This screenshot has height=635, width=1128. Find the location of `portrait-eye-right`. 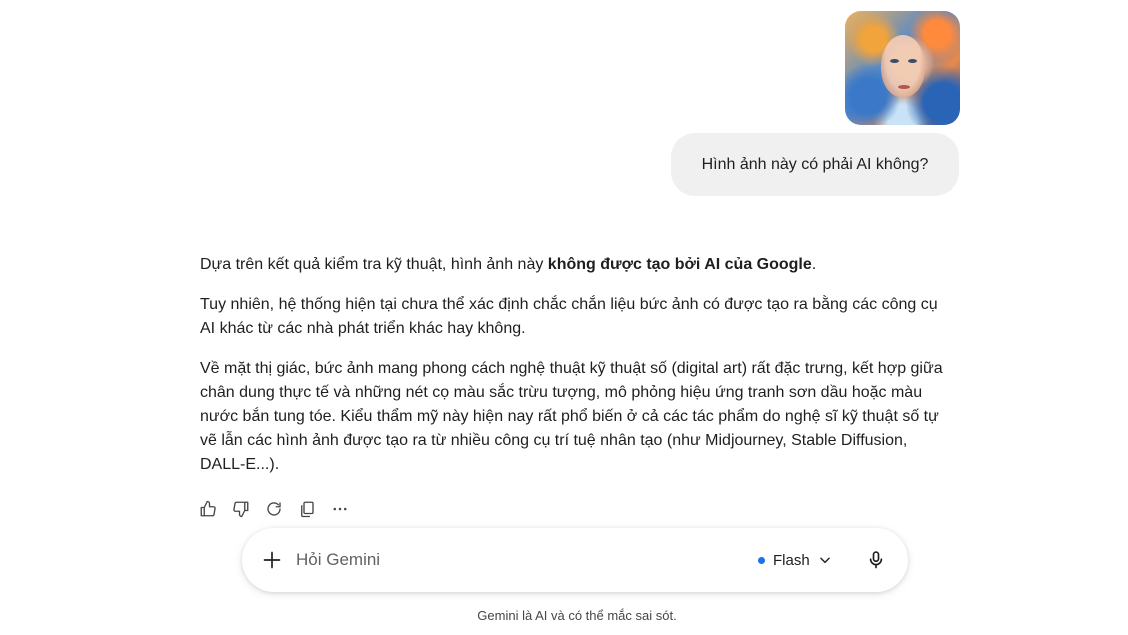

portrait-eye-right is located at coordinates (912, 61).